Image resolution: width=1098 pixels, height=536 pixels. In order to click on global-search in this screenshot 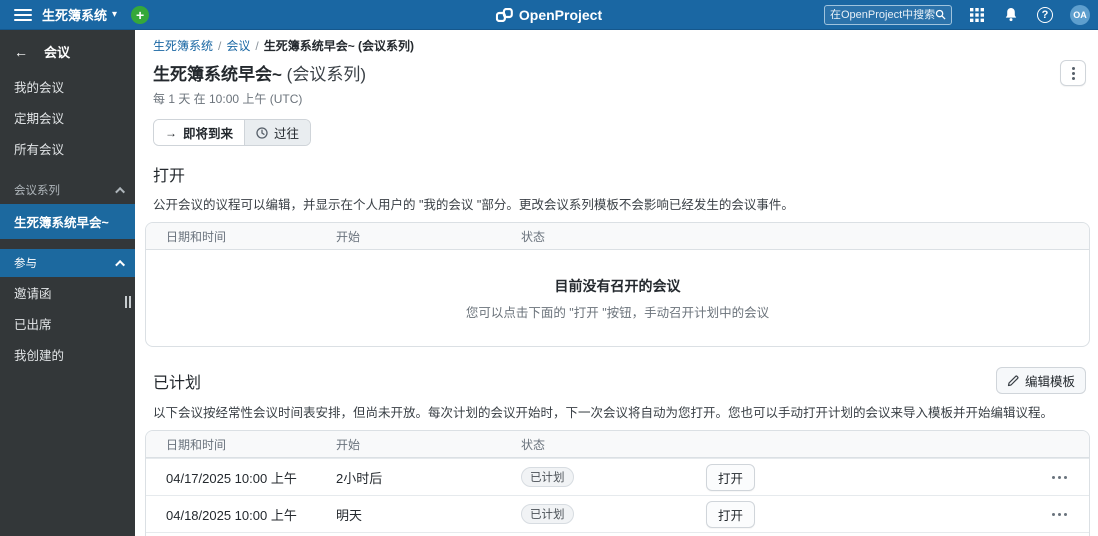, I will do `click(888, 14)`.